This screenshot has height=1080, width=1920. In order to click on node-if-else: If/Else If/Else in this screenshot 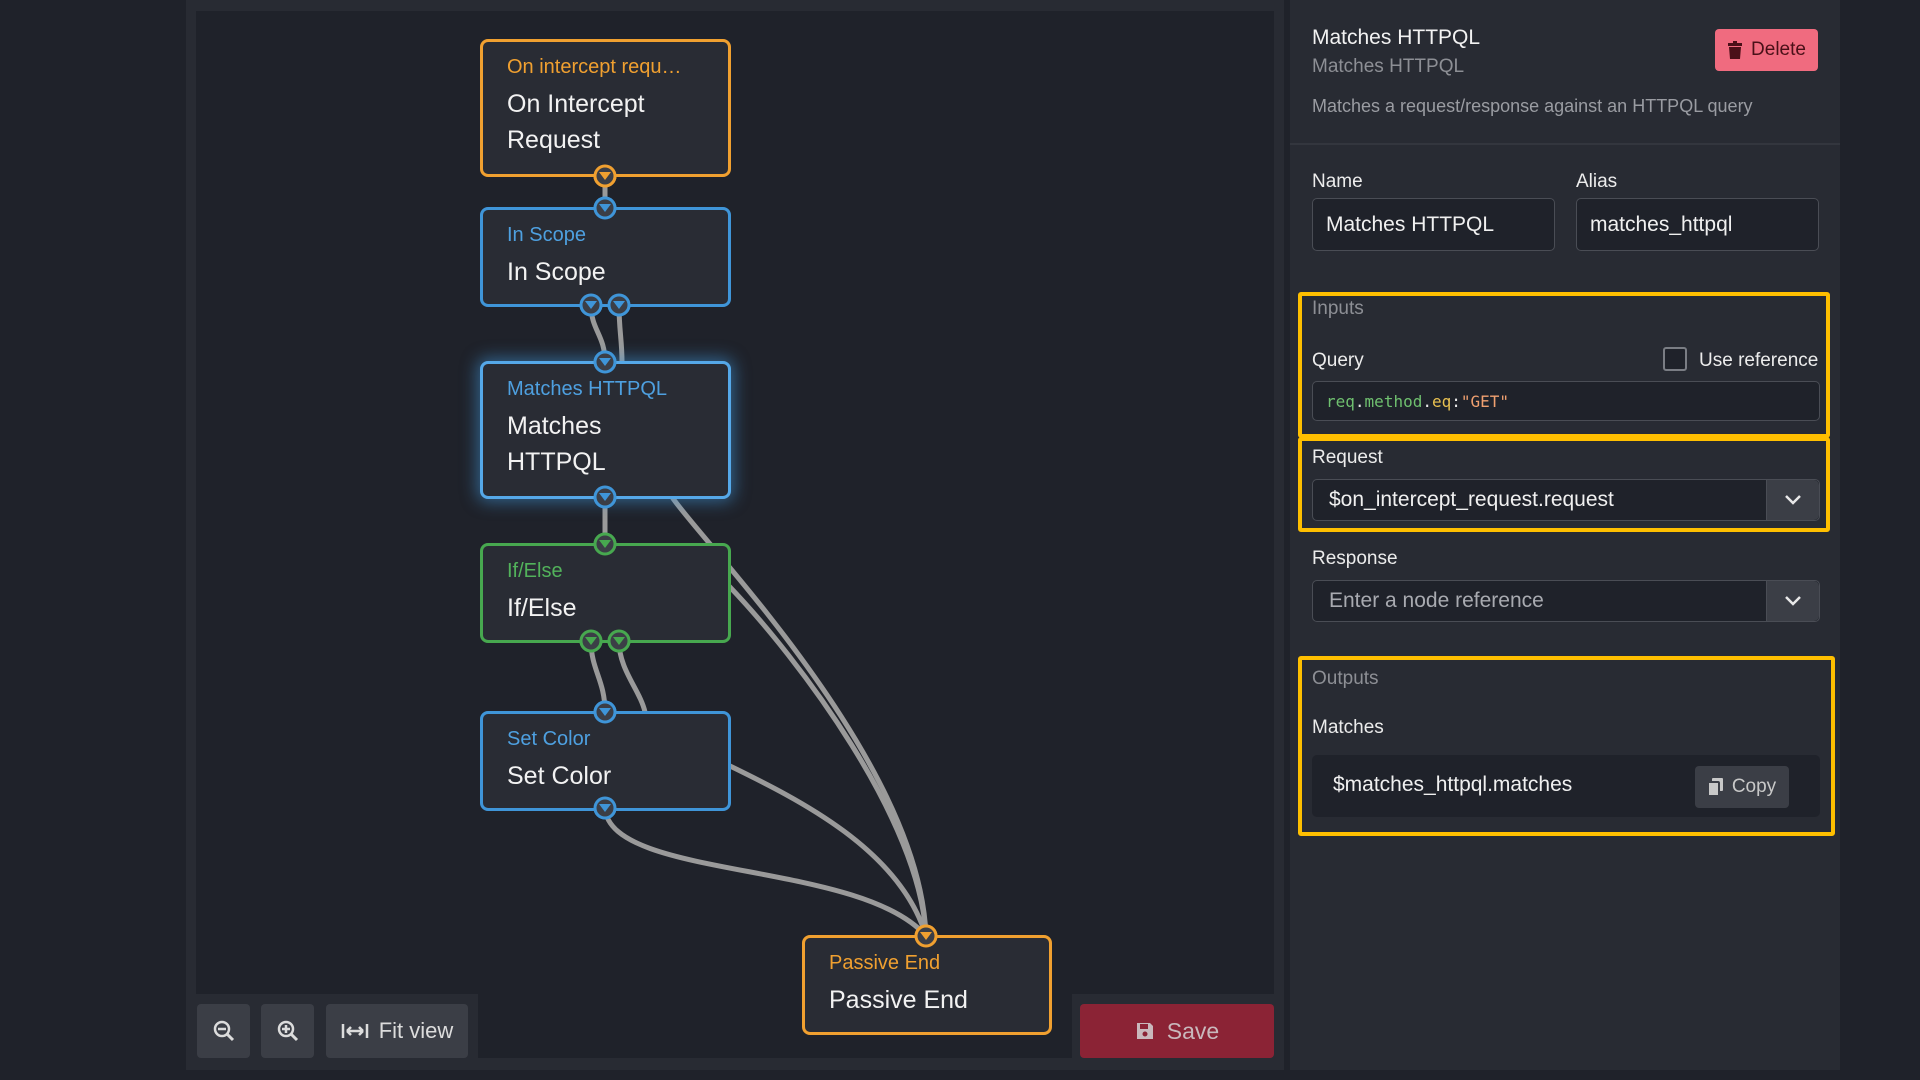, I will do `click(605, 593)`.